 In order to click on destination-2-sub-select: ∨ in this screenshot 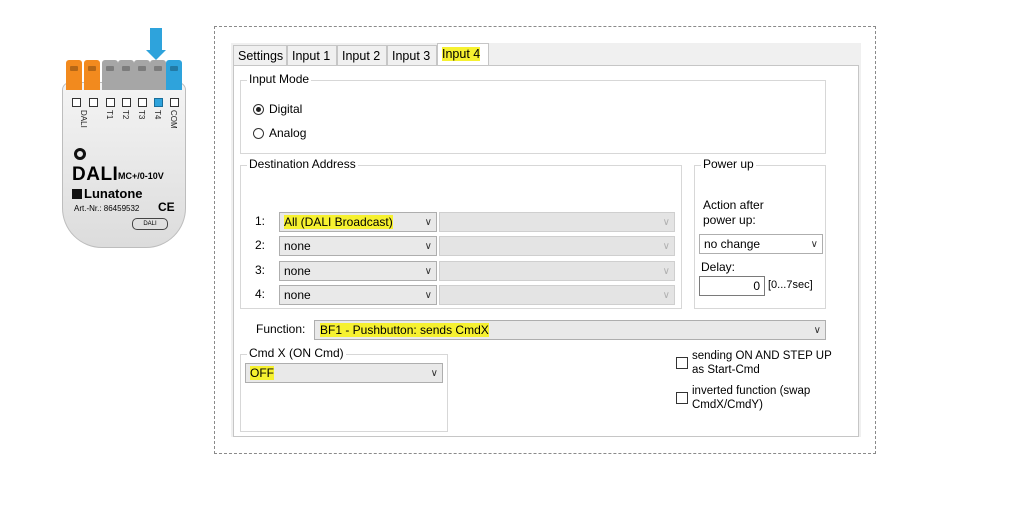, I will do `click(557, 246)`.